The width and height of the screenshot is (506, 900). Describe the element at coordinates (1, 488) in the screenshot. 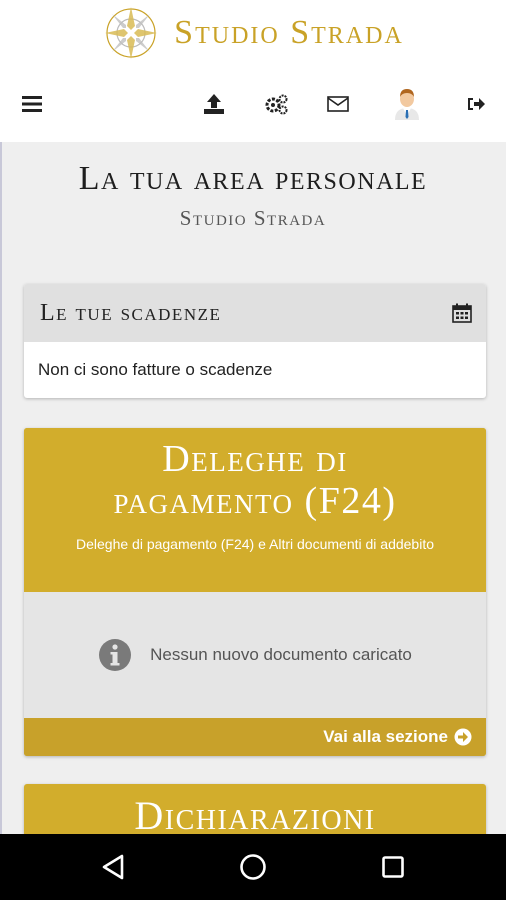

I see `left-edge-divider` at that location.